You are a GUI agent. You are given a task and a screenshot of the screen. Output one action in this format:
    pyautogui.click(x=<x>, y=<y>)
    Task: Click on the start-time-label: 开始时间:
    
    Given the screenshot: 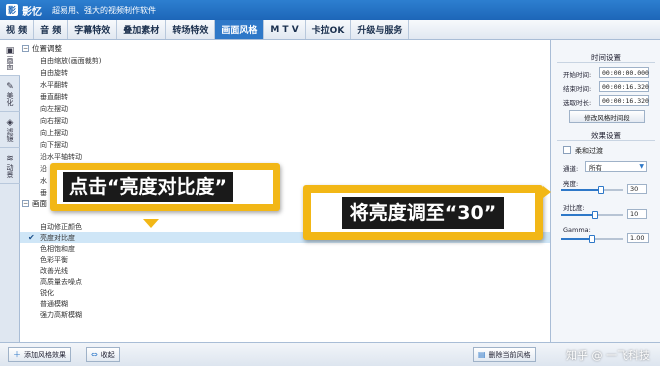 What is the action you would take?
    pyautogui.click(x=577, y=75)
    